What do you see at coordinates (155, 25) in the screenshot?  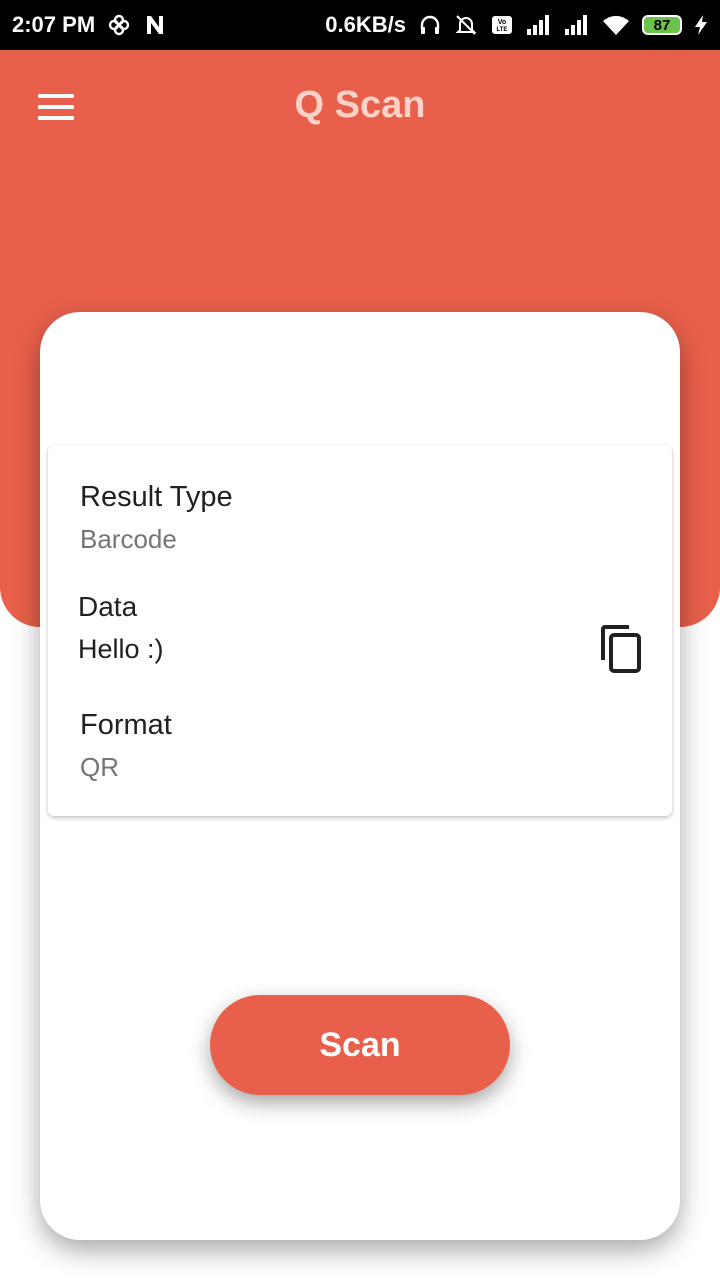 I see `n-icon` at bounding box center [155, 25].